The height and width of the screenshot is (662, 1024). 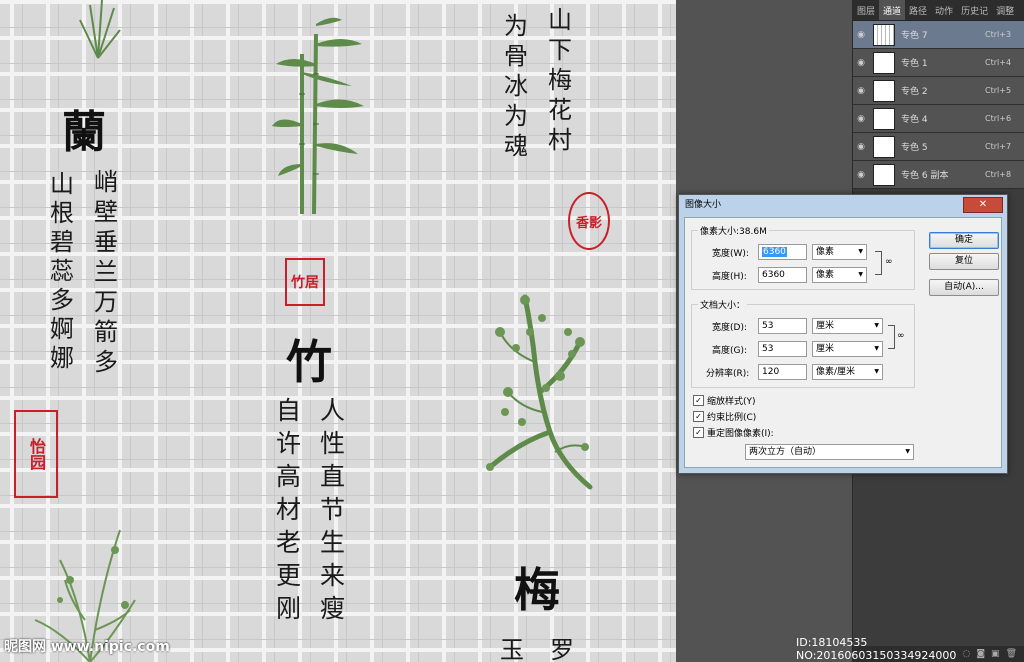 I want to click on channel-name: 专色 1, so click(x=914, y=64).